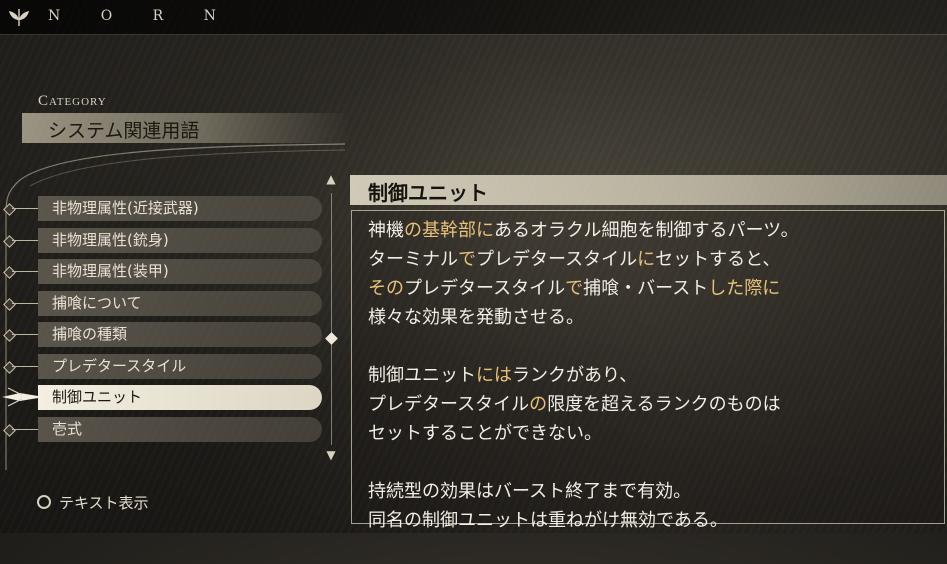 This screenshot has width=947, height=564. Describe the element at coordinates (718, 230) in the screenshot. I see `detail-text-segment: を制御するパーツ。` at that location.